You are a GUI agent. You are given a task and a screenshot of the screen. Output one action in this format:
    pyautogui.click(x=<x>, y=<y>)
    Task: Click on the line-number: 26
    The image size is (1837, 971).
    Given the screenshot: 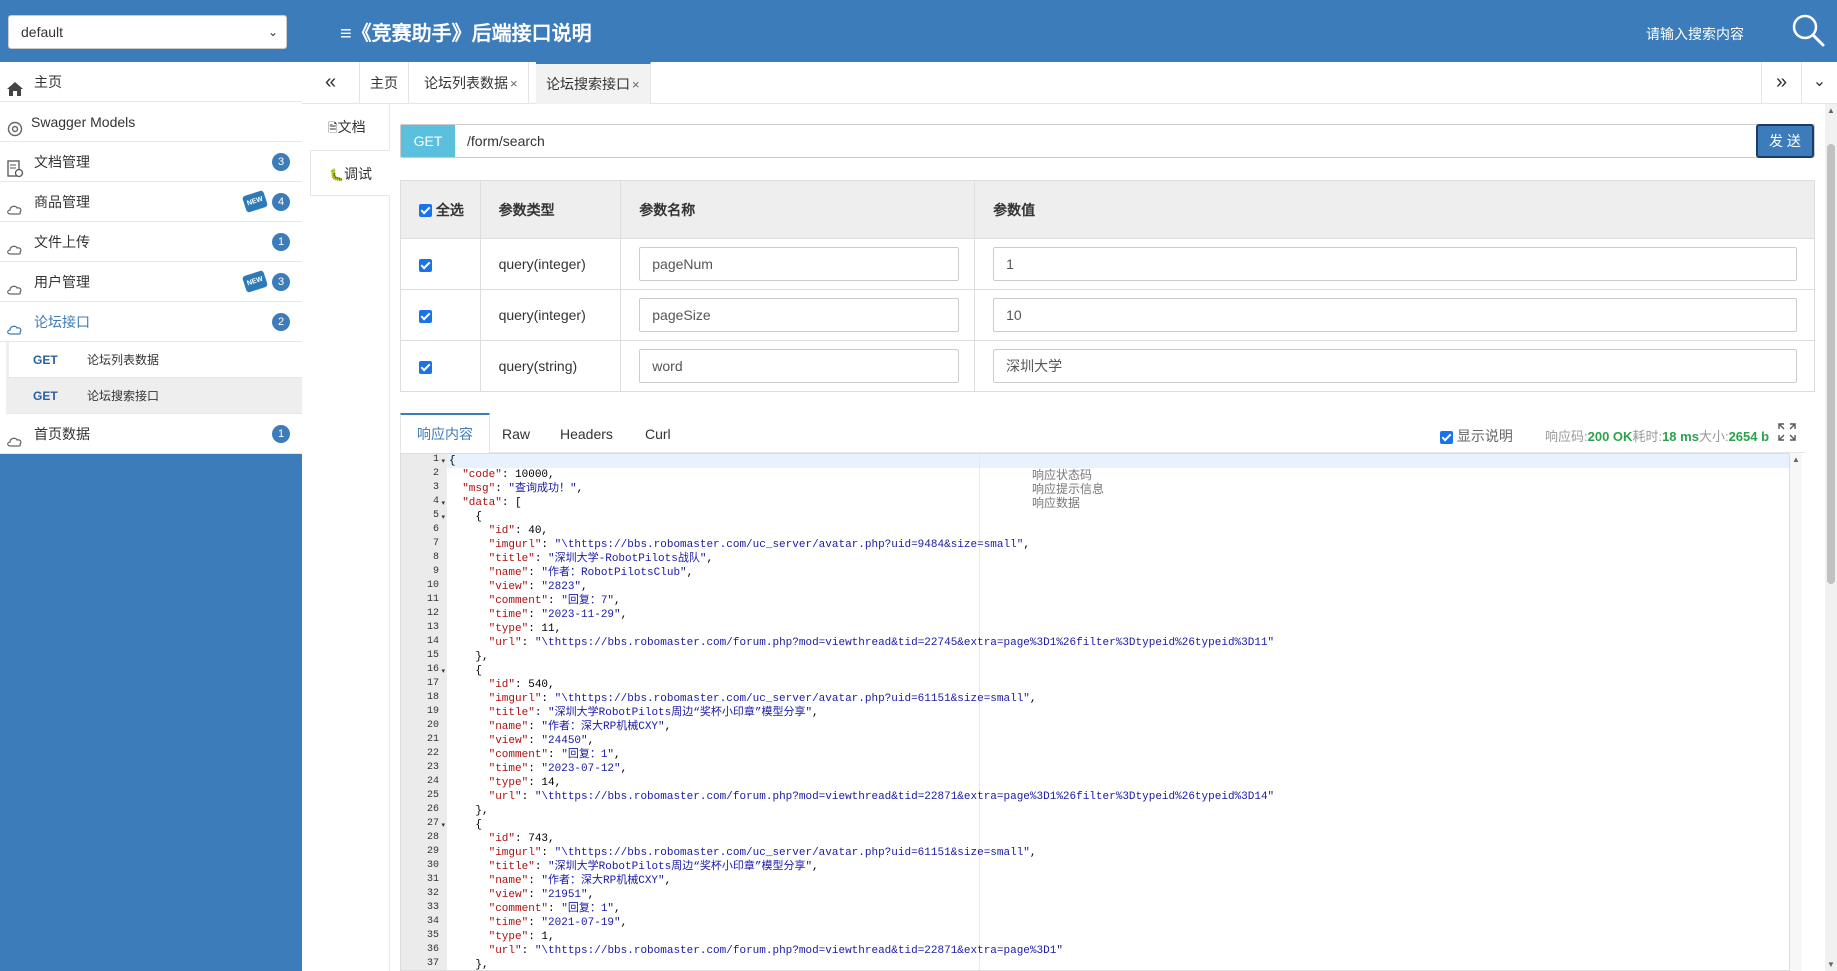 What is the action you would take?
    pyautogui.click(x=432, y=809)
    